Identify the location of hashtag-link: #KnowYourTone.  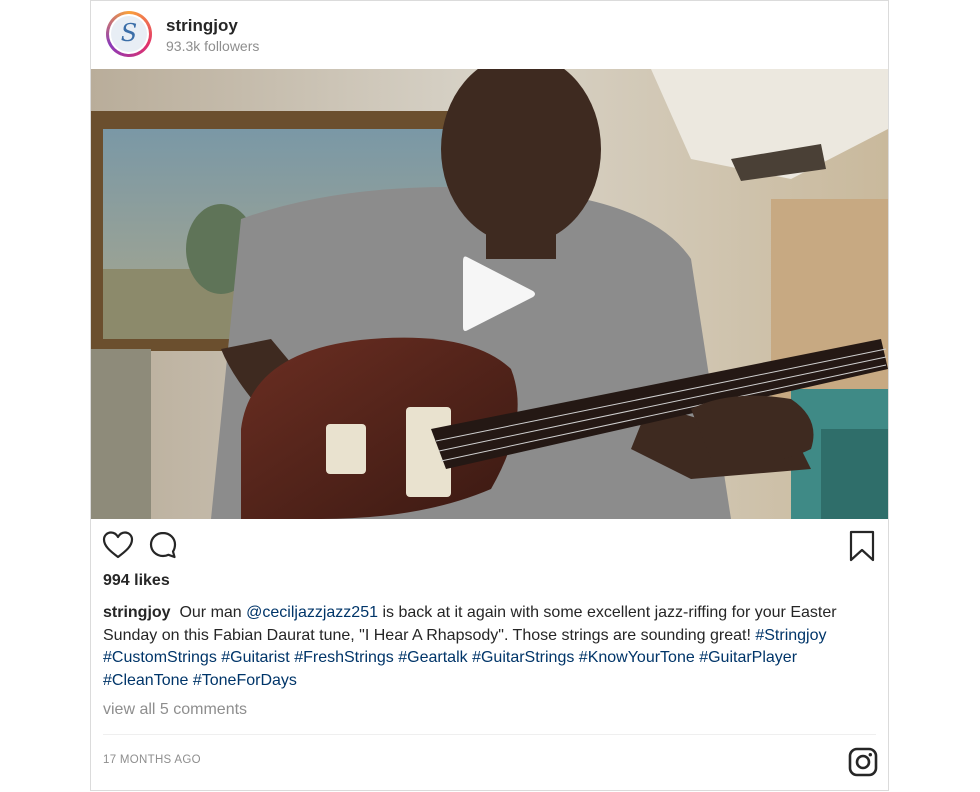
(637, 657).